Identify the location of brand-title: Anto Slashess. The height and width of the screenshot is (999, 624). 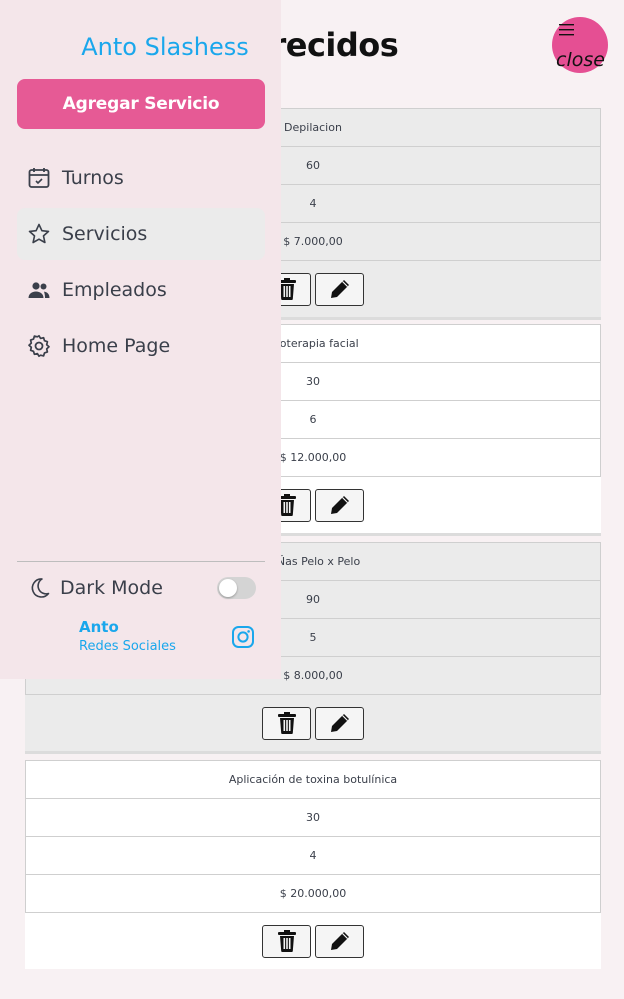
(165, 47).